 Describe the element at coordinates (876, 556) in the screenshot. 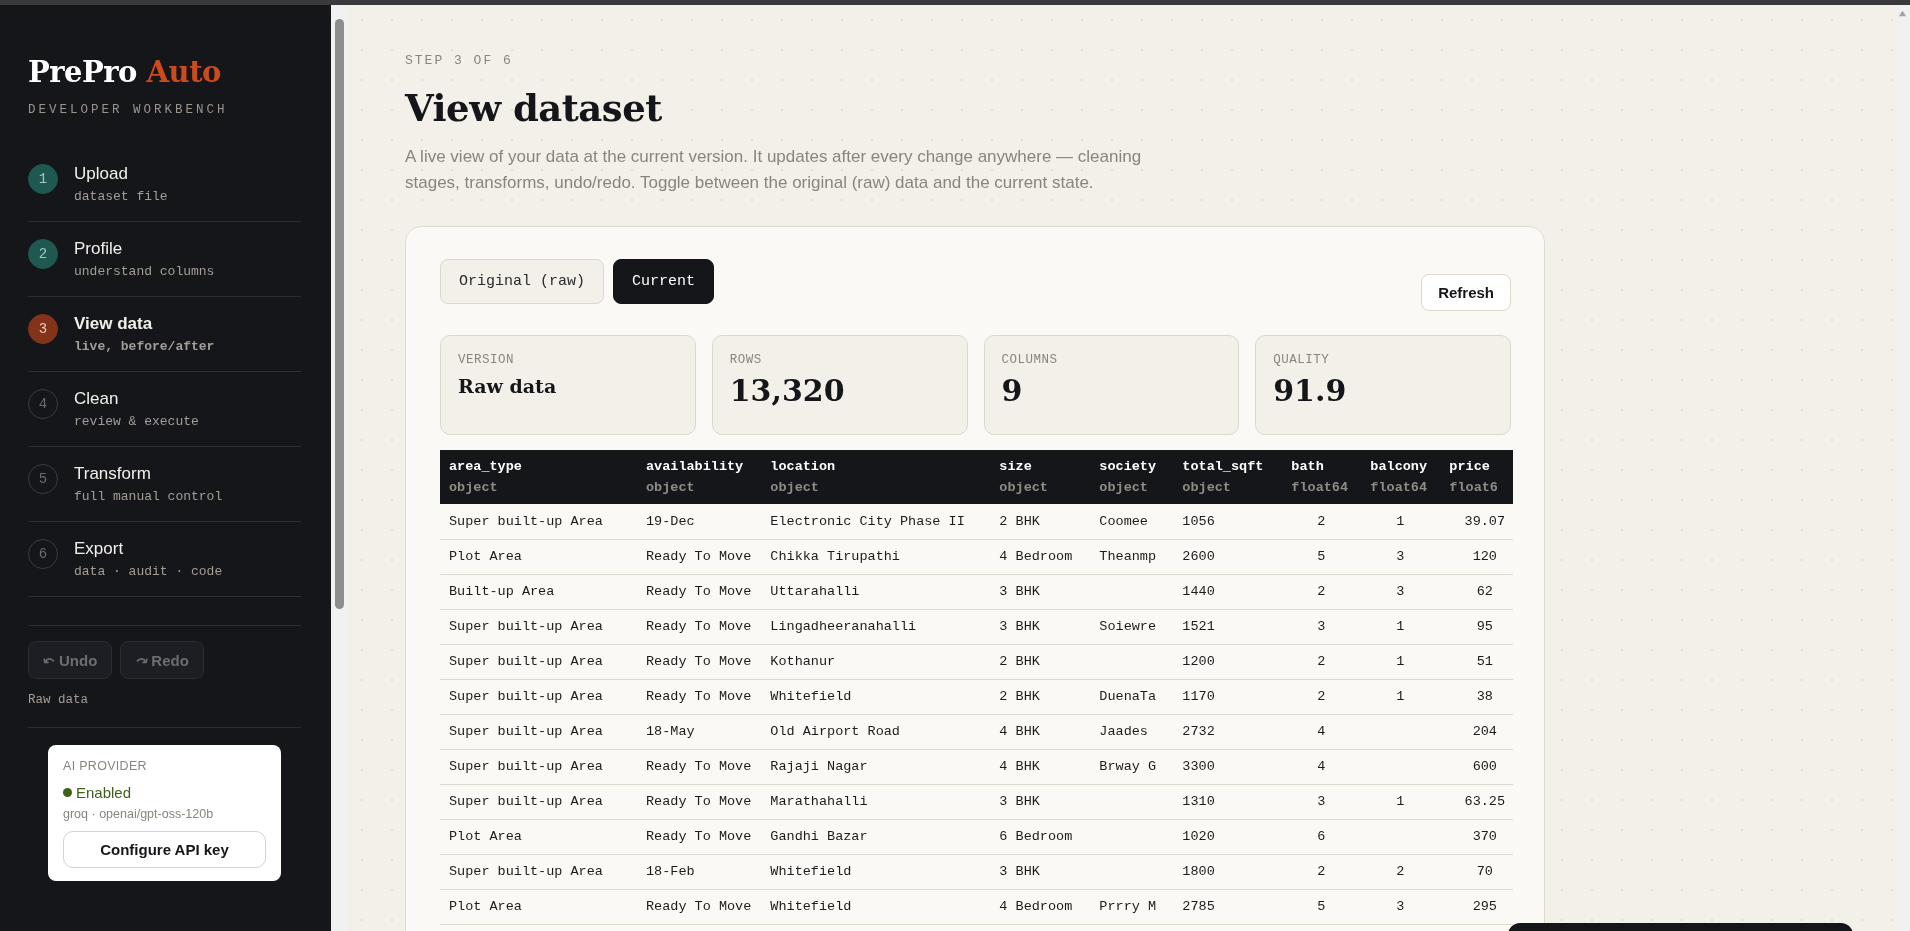

I see `table-cell: Chikka Tirupathi` at that location.